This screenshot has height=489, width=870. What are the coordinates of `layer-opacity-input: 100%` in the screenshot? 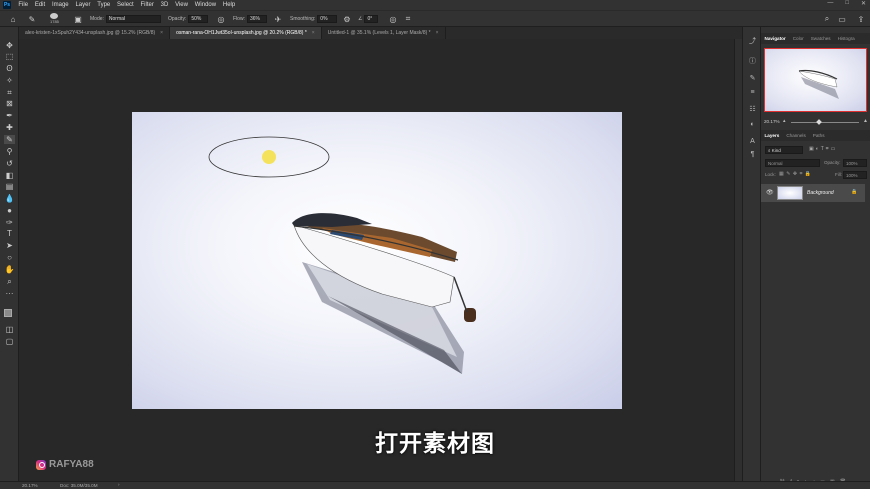 It's located at (855, 163).